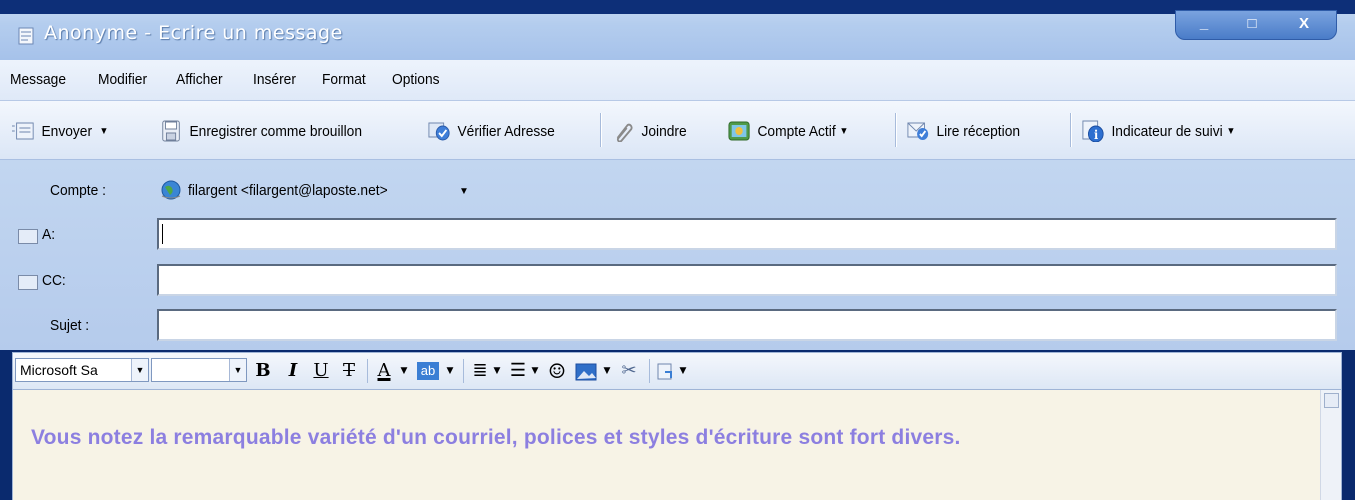 The width and height of the screenshot is (1355, 500). I want to click on align-dropdown-icon: ▼, so click(497, 371).